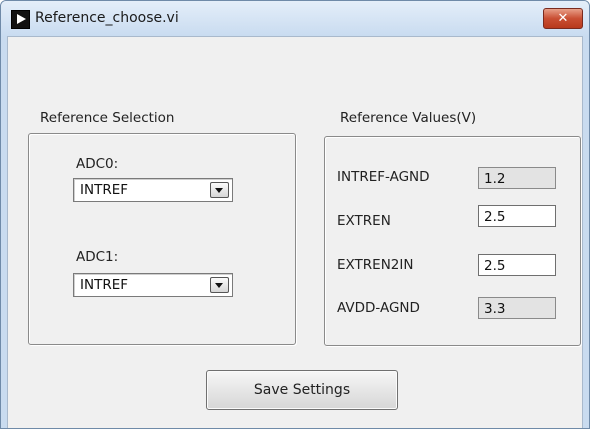 Image resolution: width=590 pixels, height=429 pixels. Describe the element at coordinates (517, 216) in the screenshot. I see `extren-value-field: 2.5` at that location.